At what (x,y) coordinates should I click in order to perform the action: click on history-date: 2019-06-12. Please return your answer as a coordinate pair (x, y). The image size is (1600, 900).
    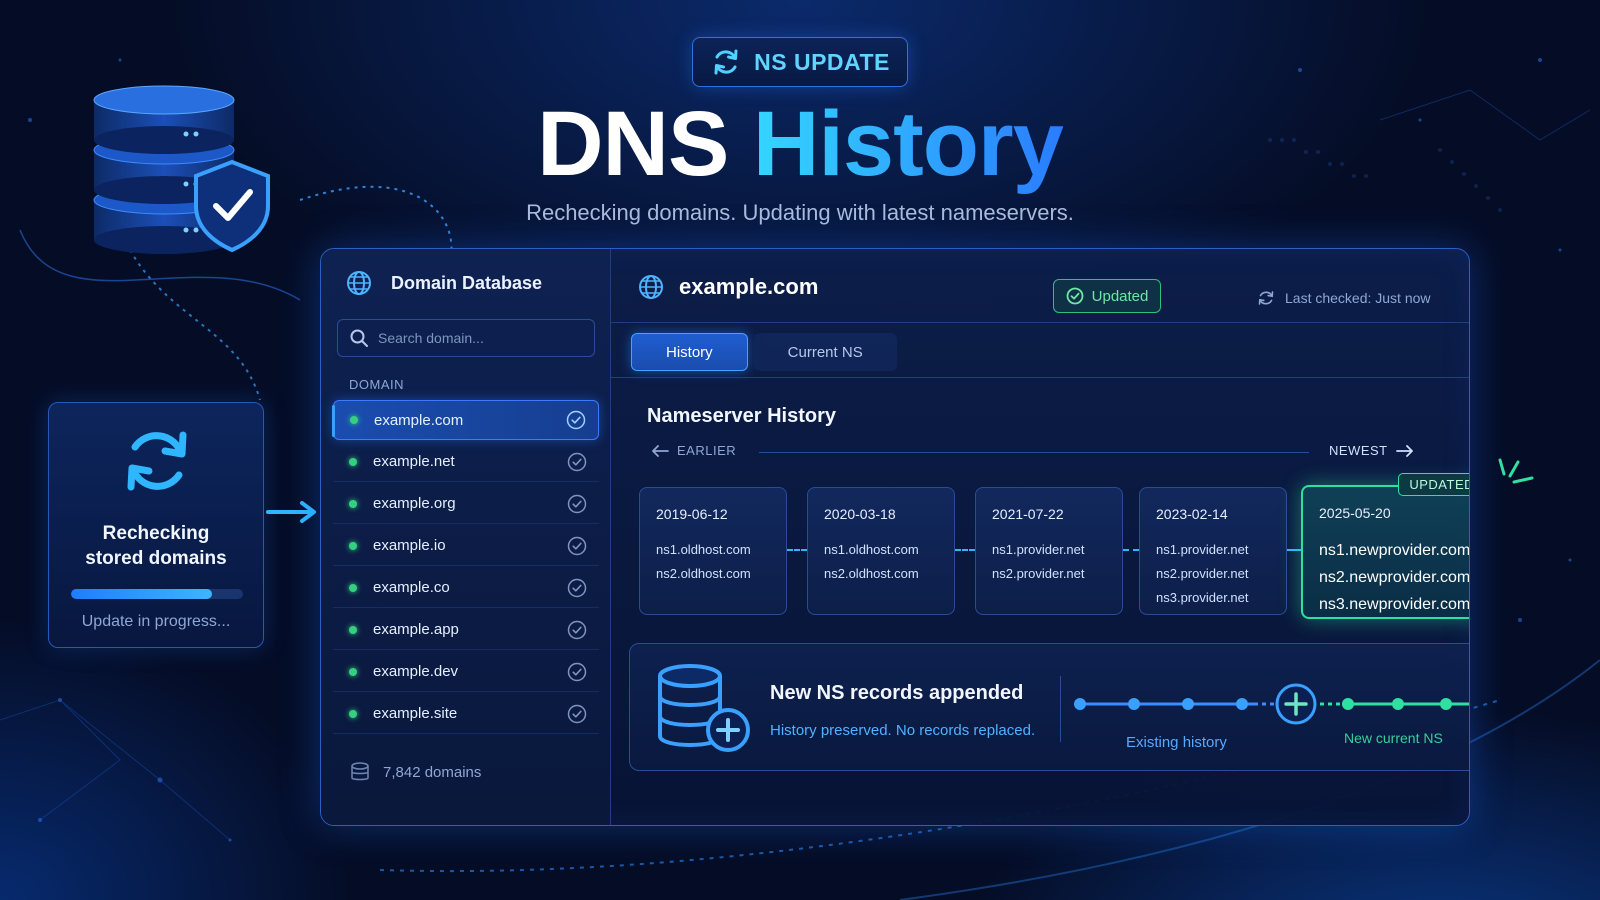
    Looking at the image, I should click on (692, 514).